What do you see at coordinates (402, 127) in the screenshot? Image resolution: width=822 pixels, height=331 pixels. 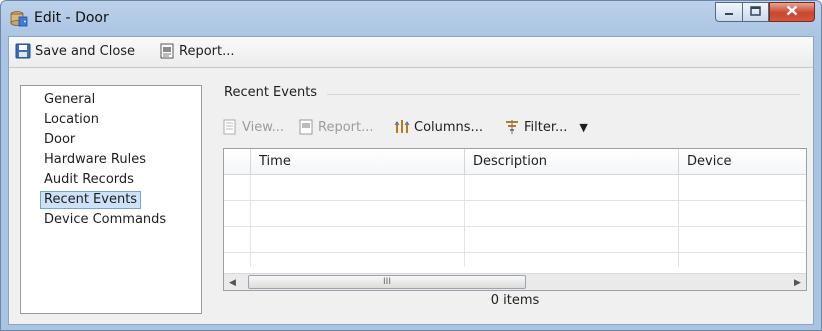 I see `columns-icon` at bounding box center [402, 127].